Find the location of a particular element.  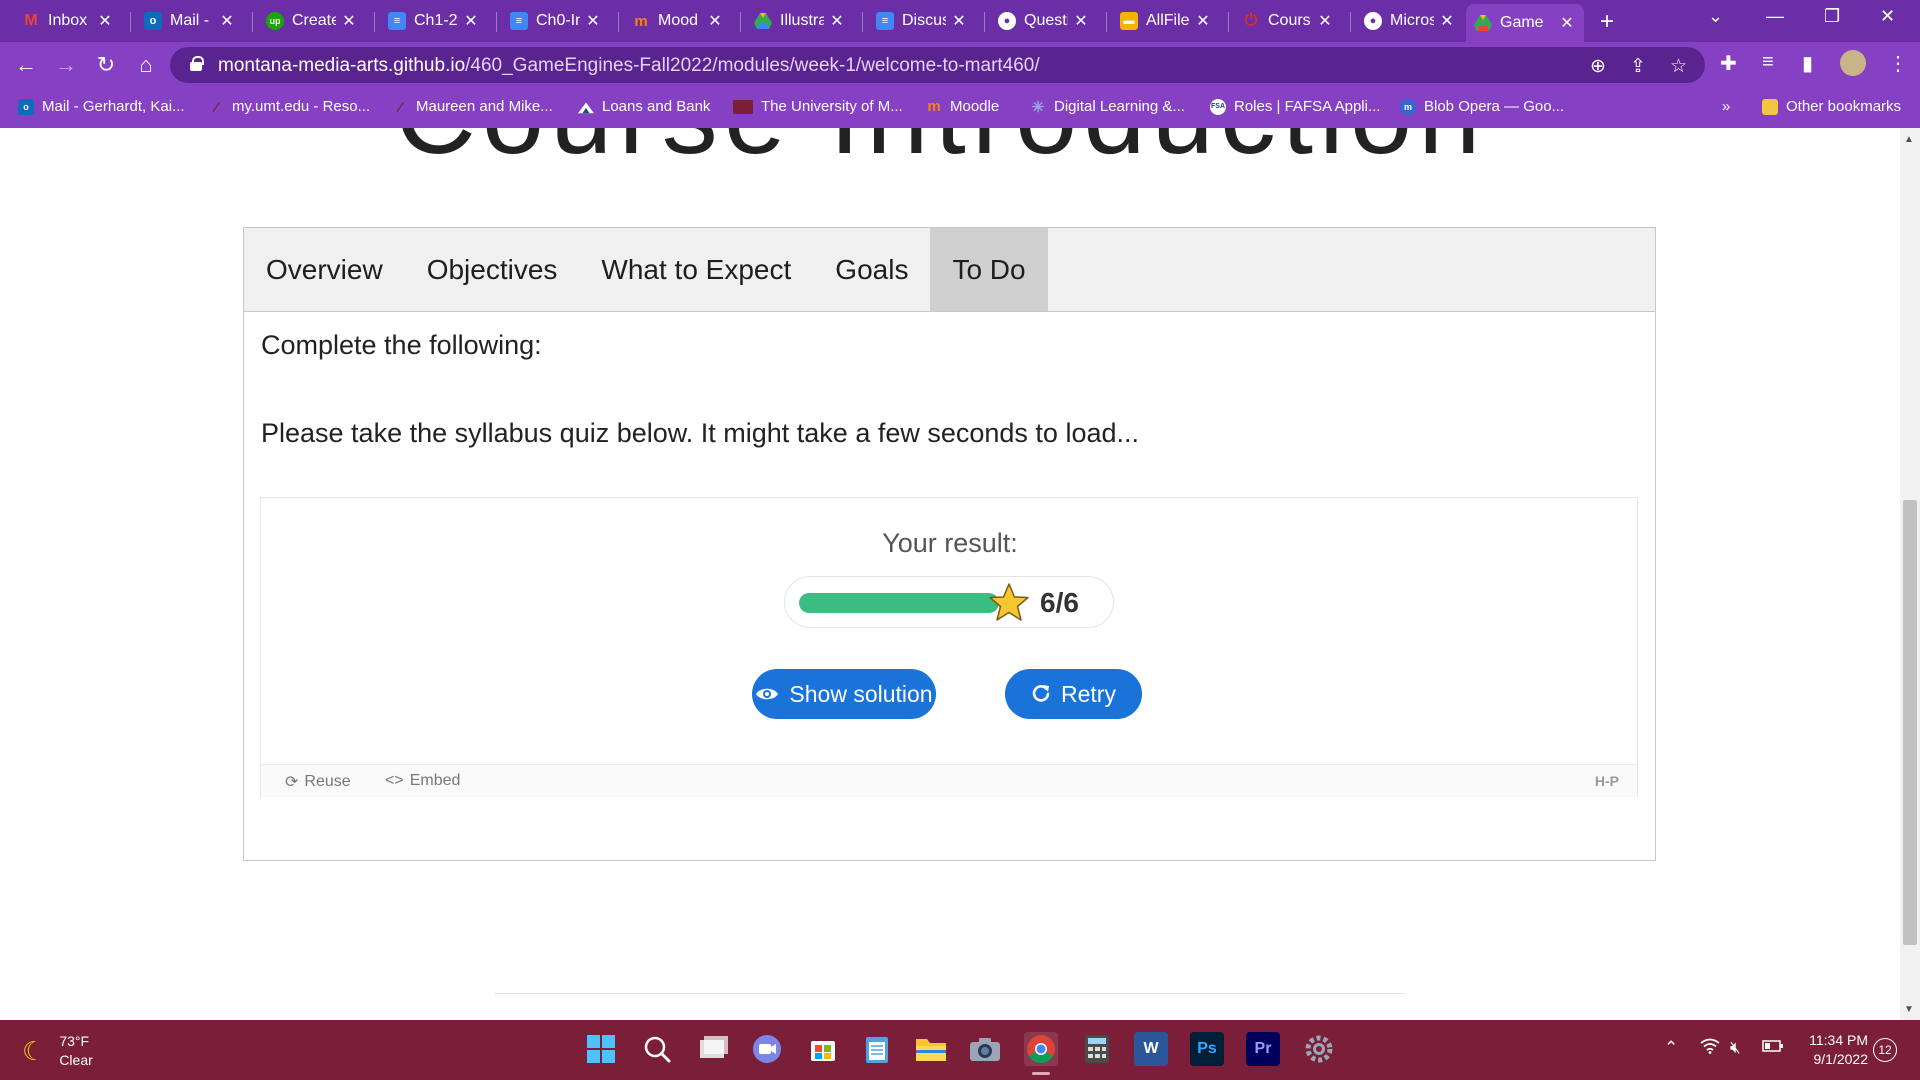

bookmark-moodle: m Moodle is located at coordinates (962, 106).